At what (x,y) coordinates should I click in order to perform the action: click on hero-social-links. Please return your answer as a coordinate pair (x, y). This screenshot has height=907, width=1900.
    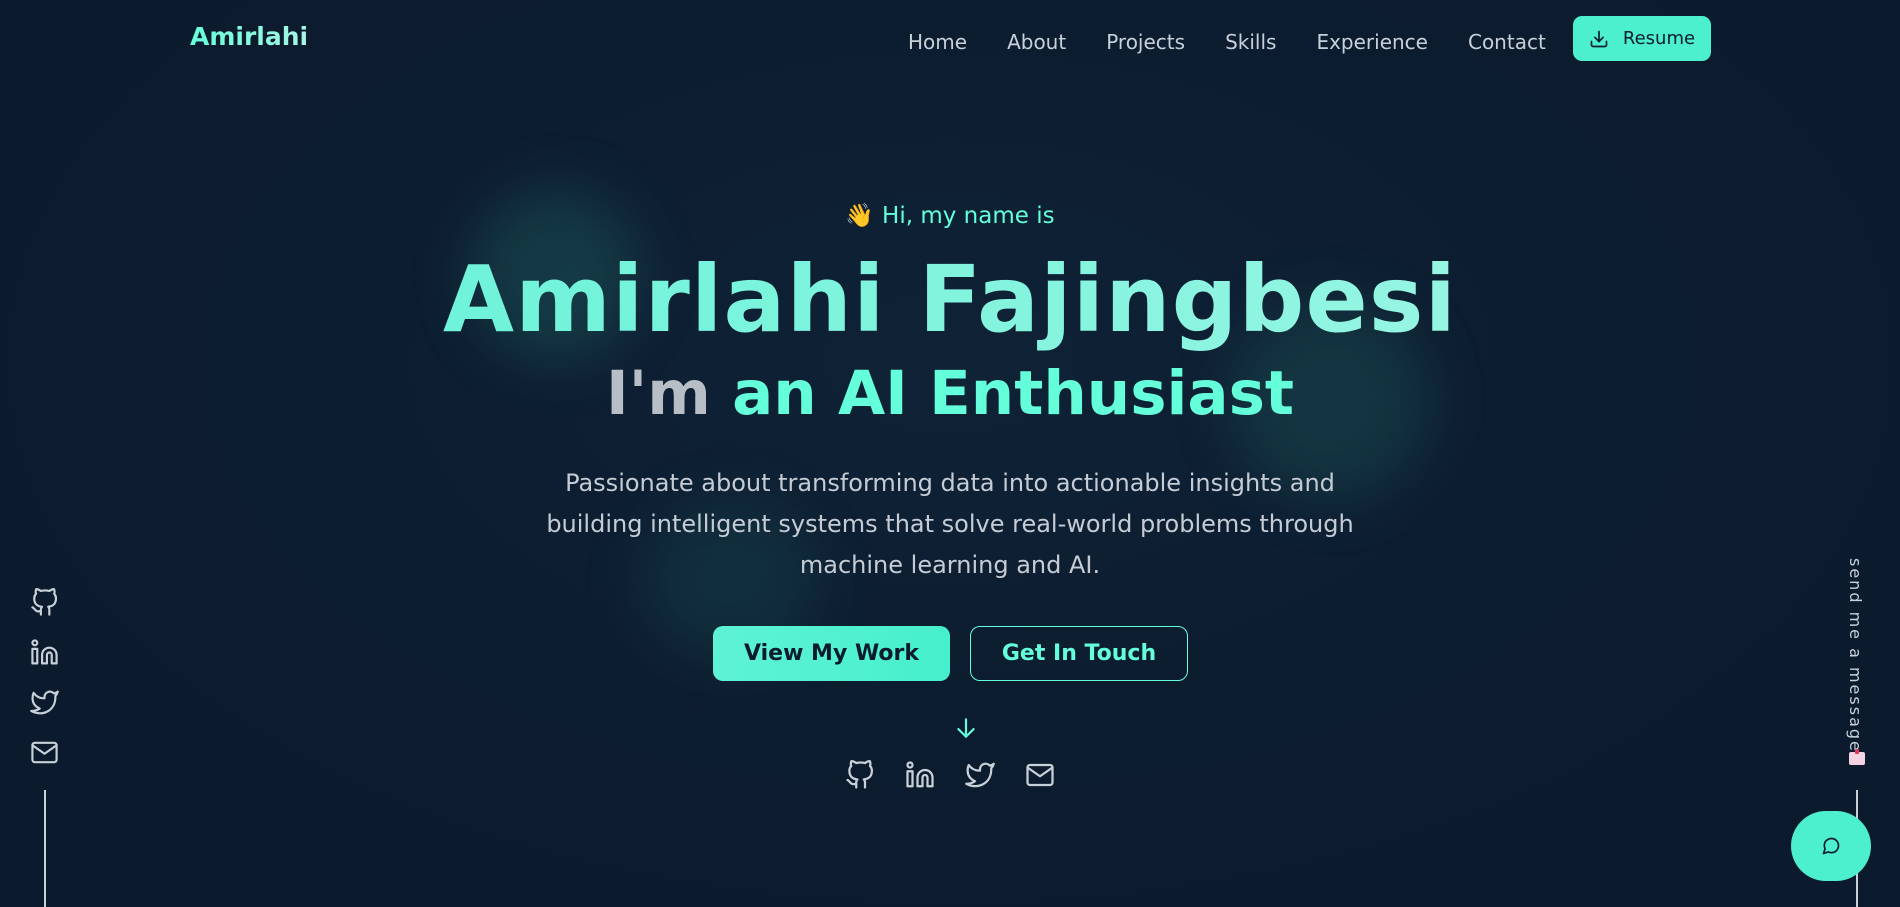
    Looking at the image, I should click on (950, 775).